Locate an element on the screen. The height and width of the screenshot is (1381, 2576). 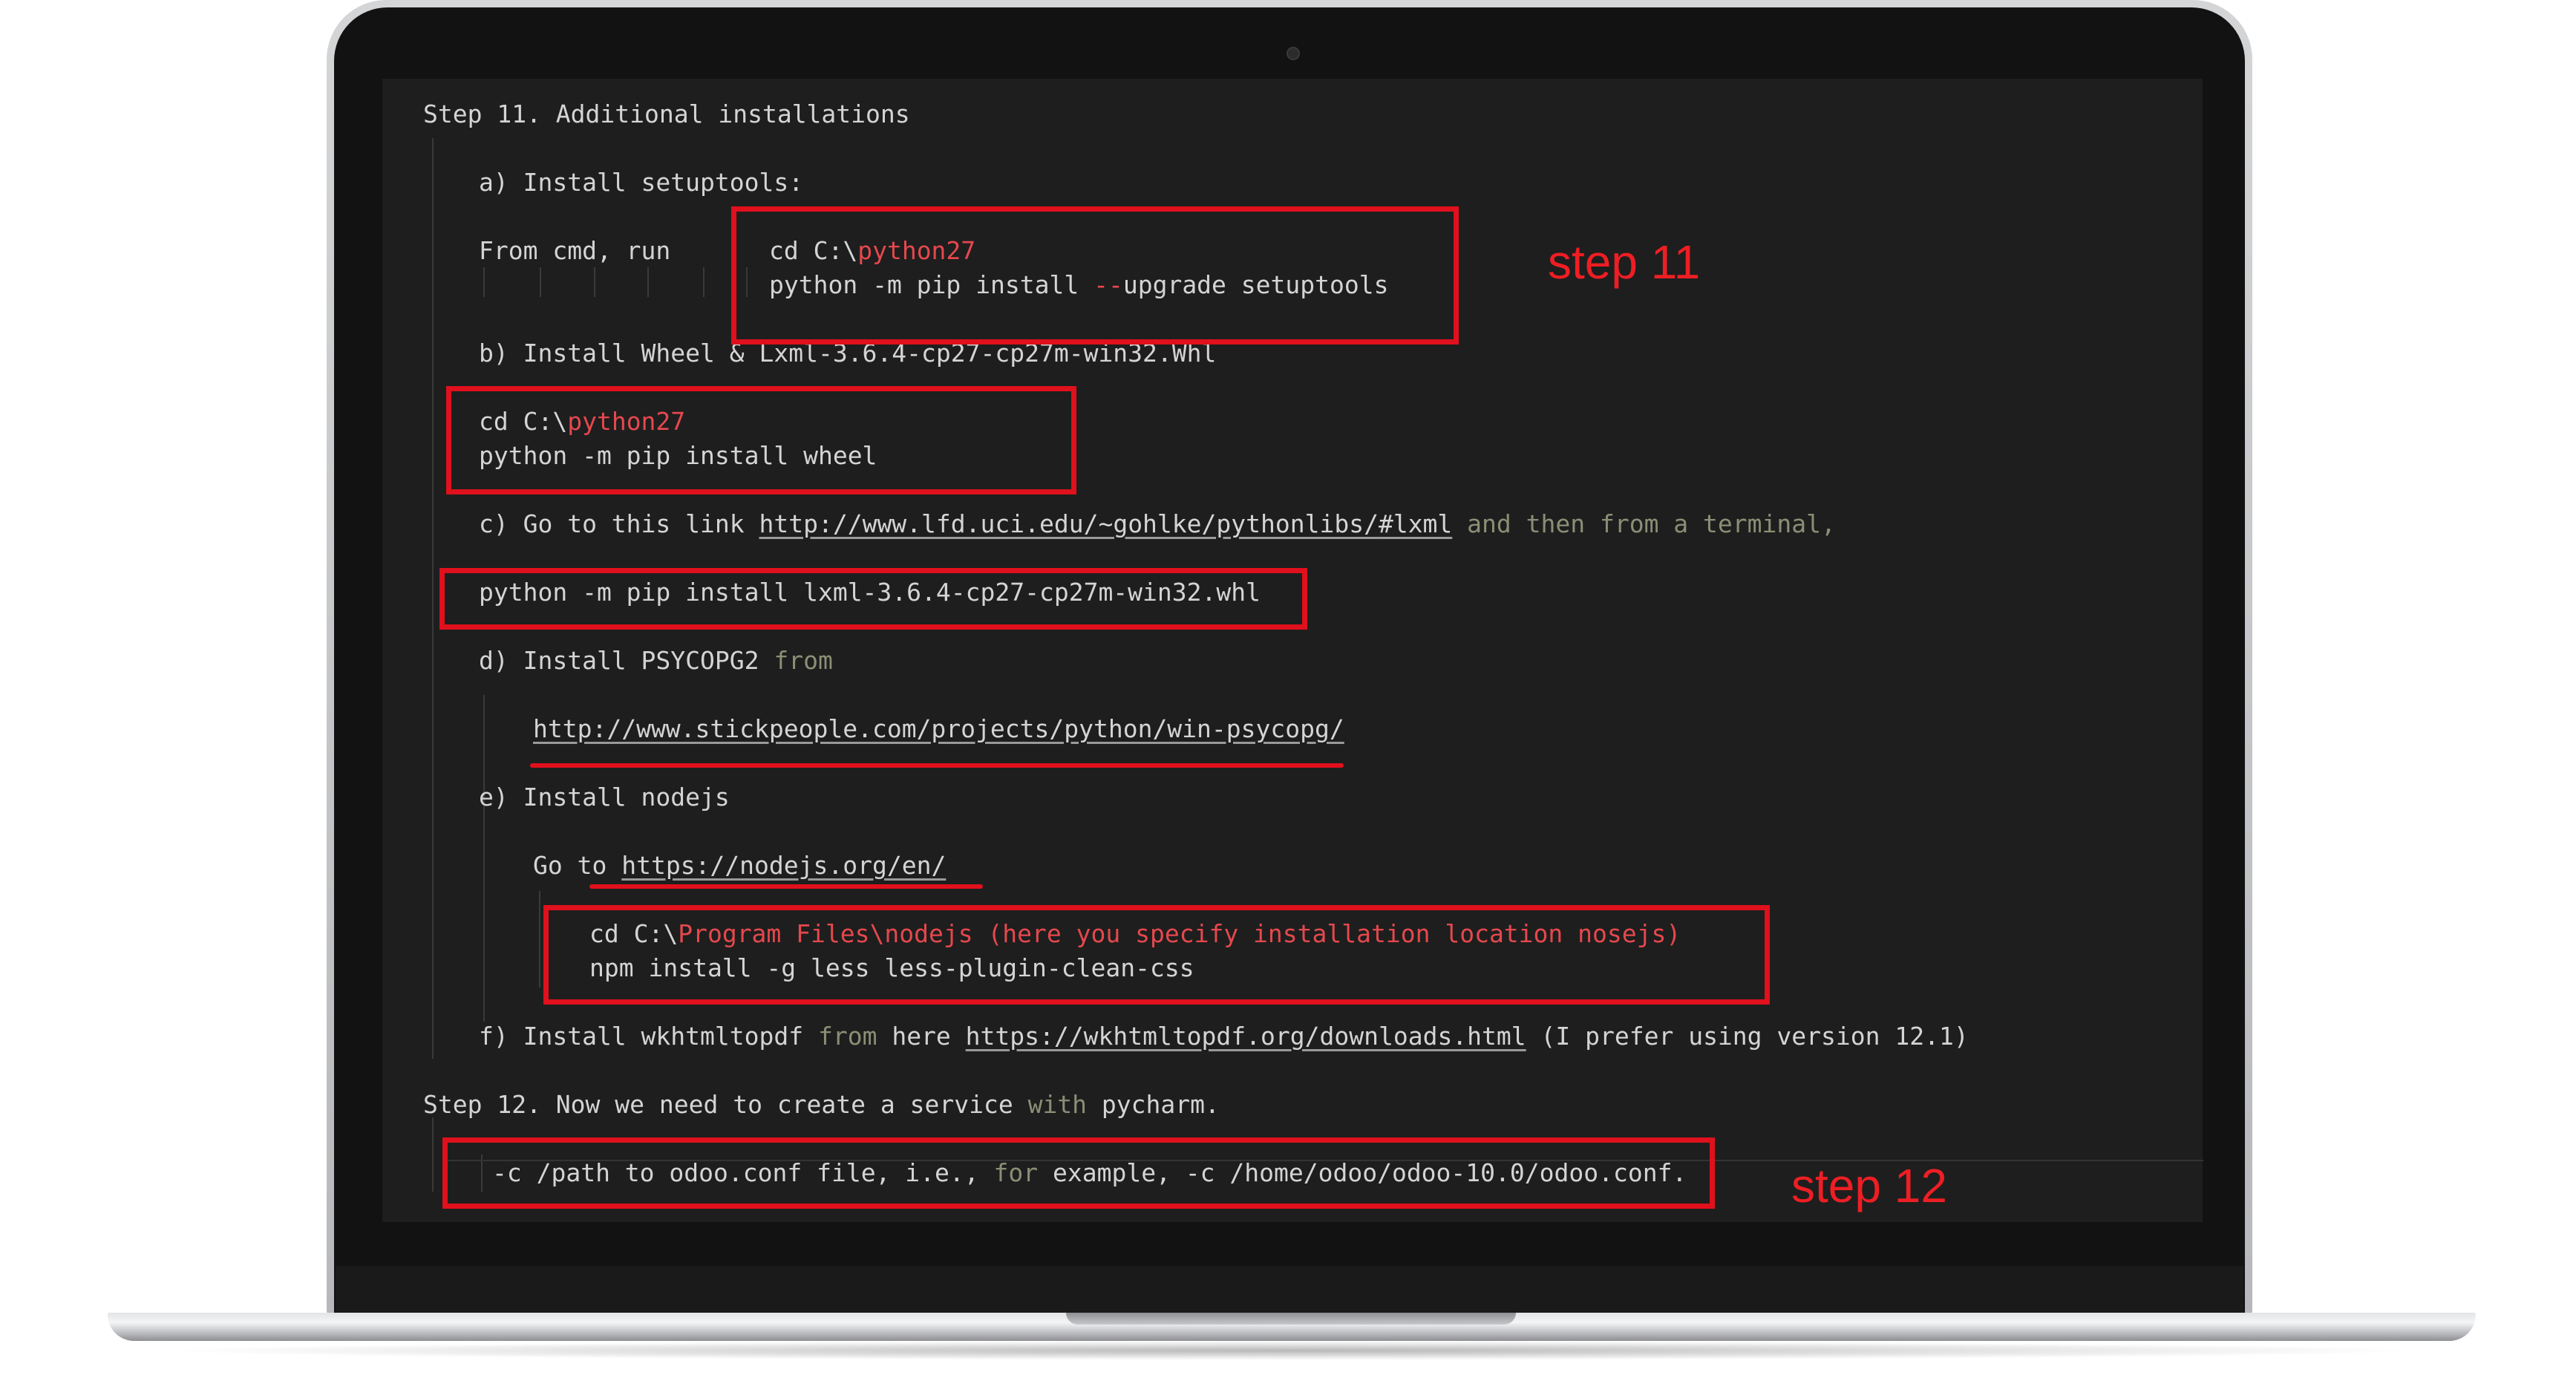
nodejs-link: https://nodejs.org/en/ is located at coordinates (784, 865).